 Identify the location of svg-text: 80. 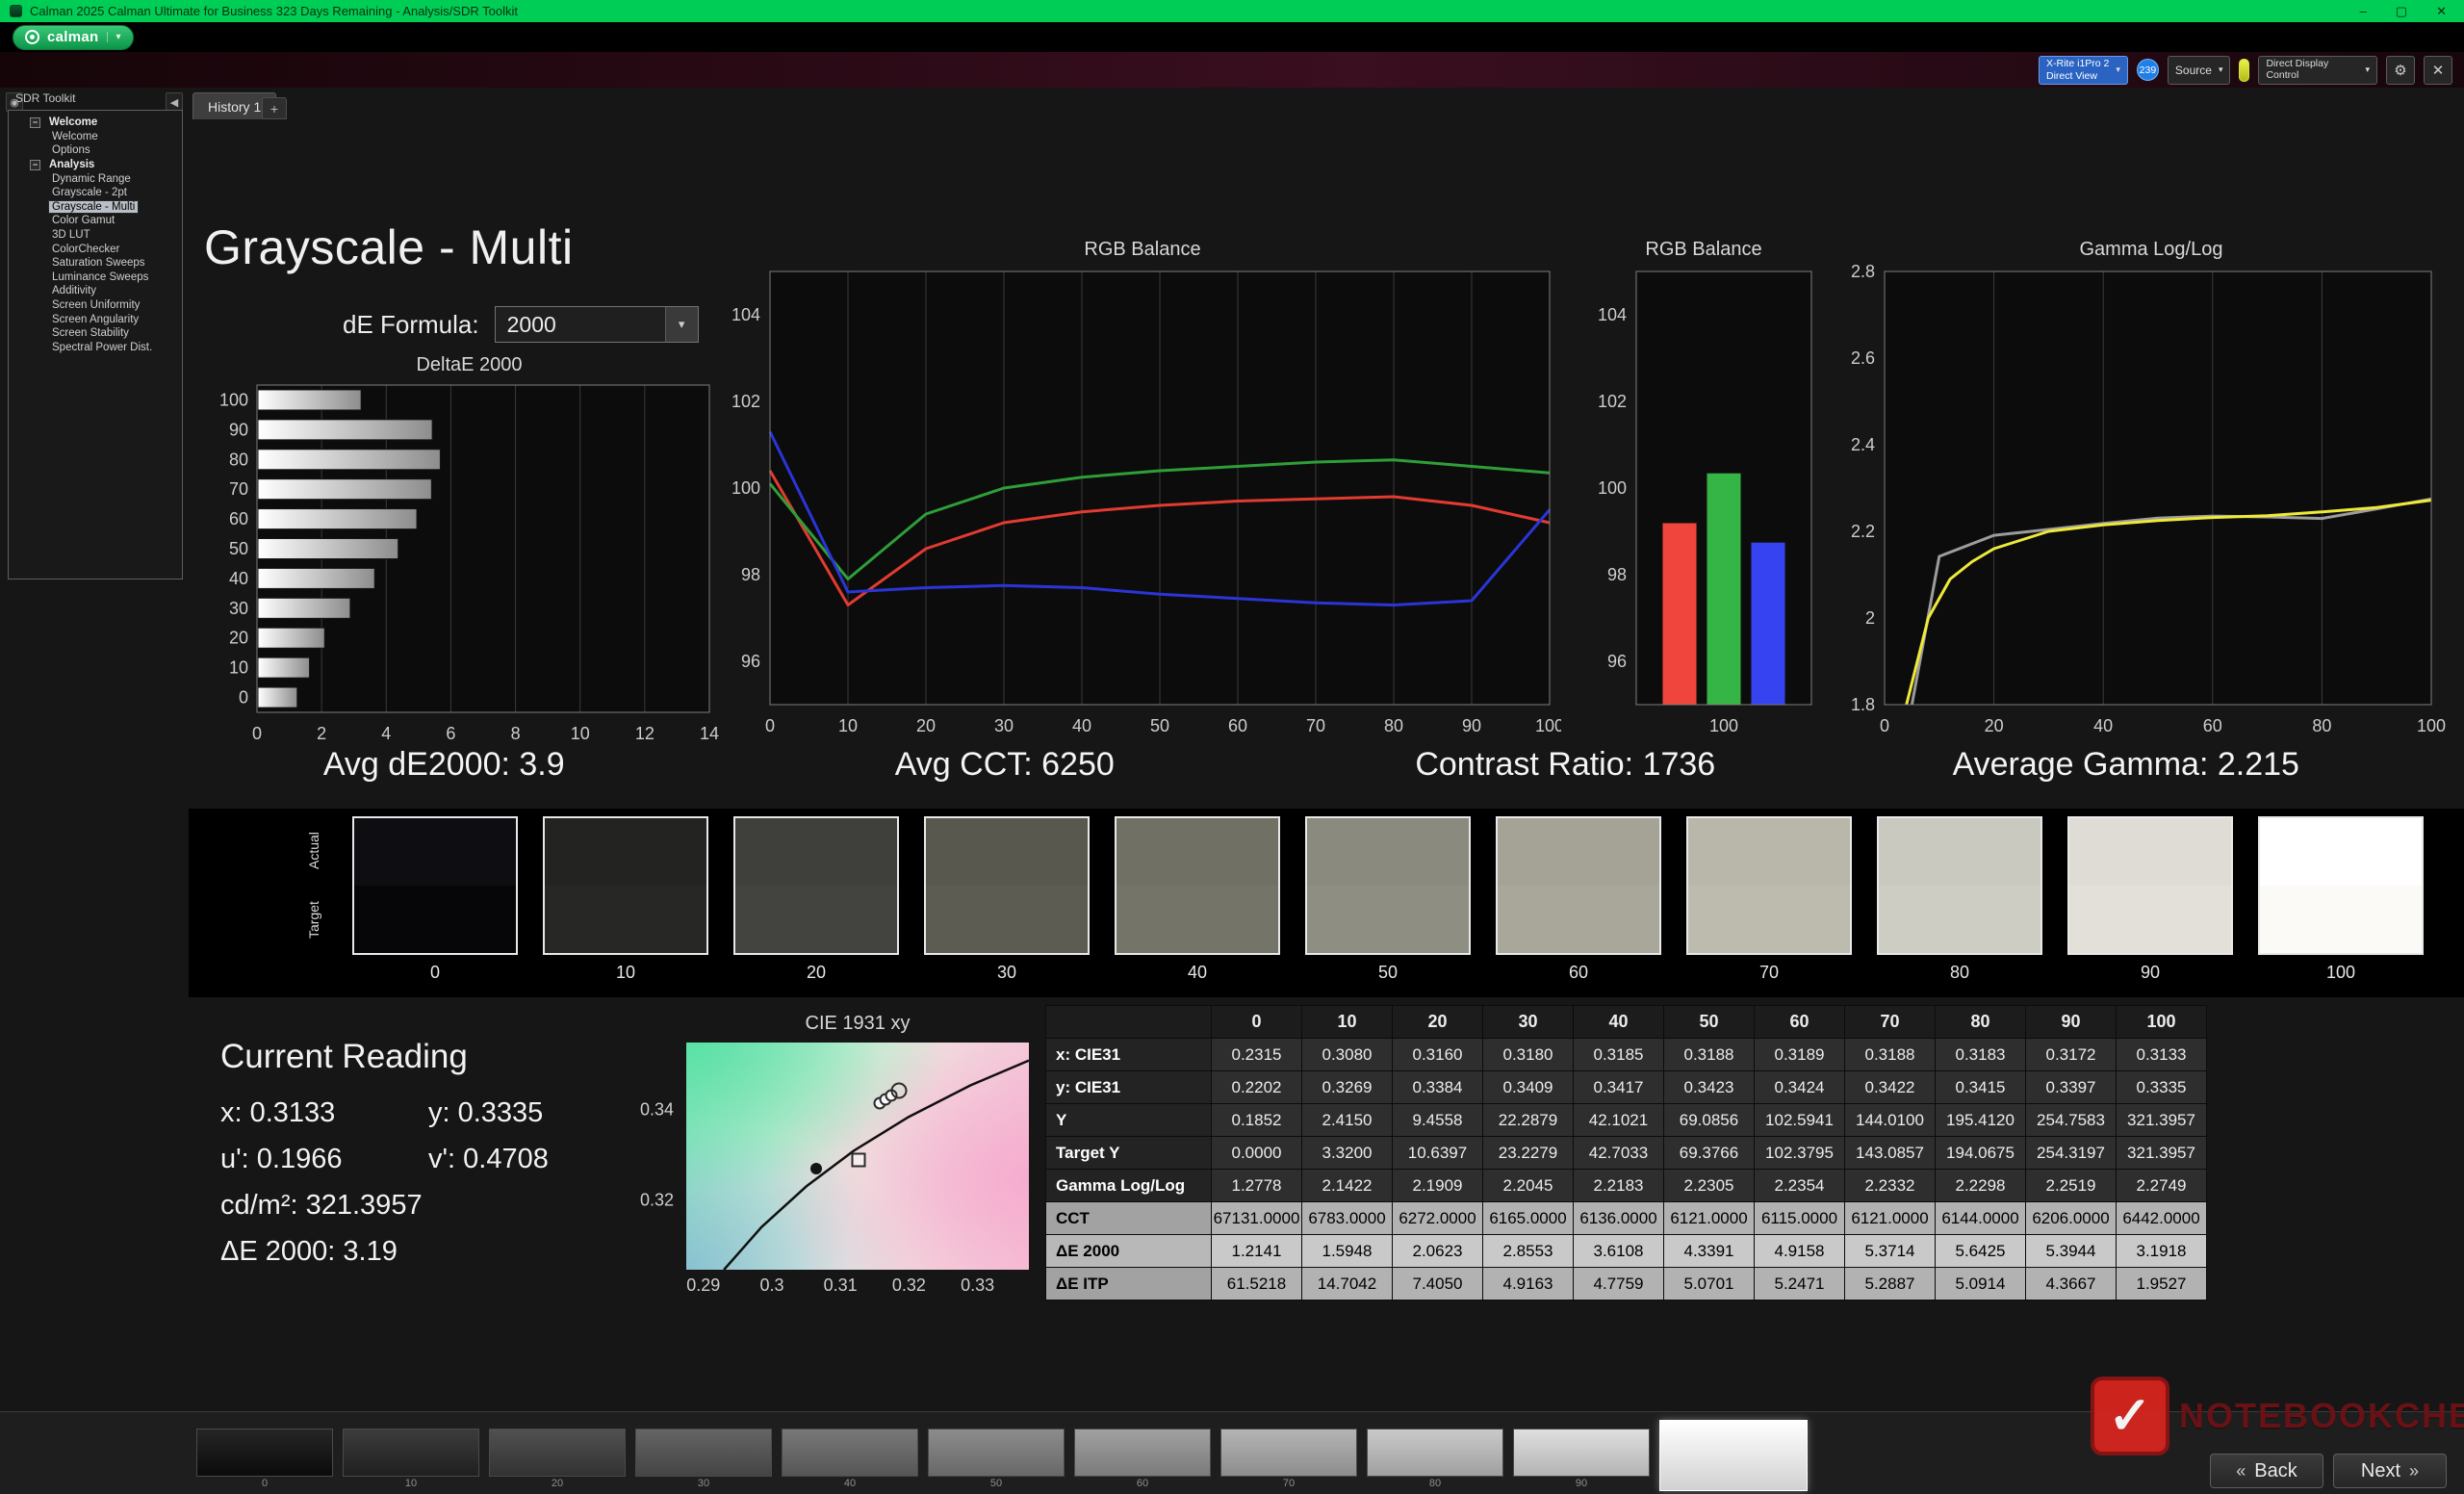
(238, 459).